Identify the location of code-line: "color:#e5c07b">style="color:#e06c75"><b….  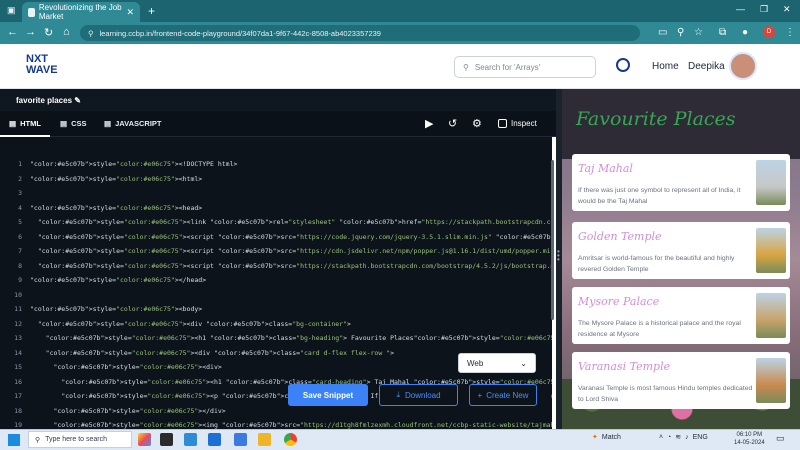
(116, 309).